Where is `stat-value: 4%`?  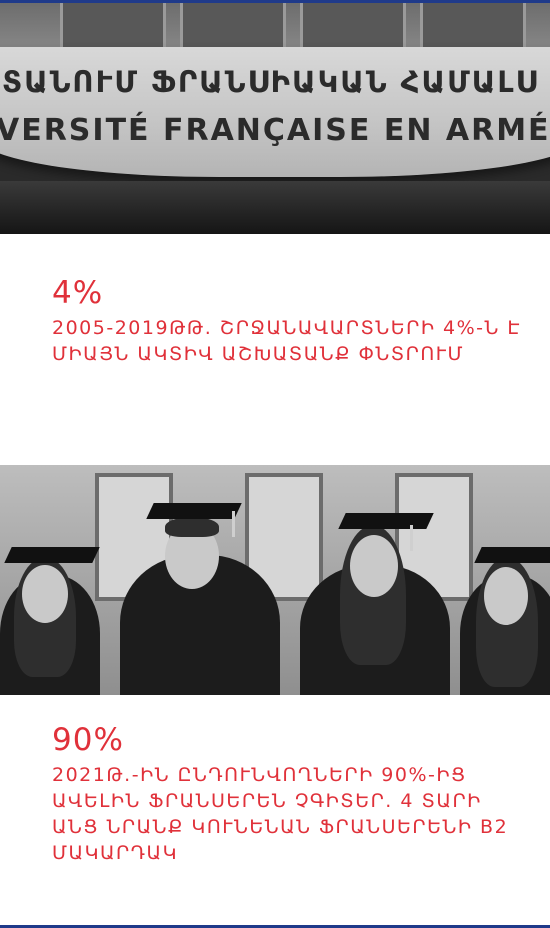 stat-value: 4% is located at coordinates (78, 293).